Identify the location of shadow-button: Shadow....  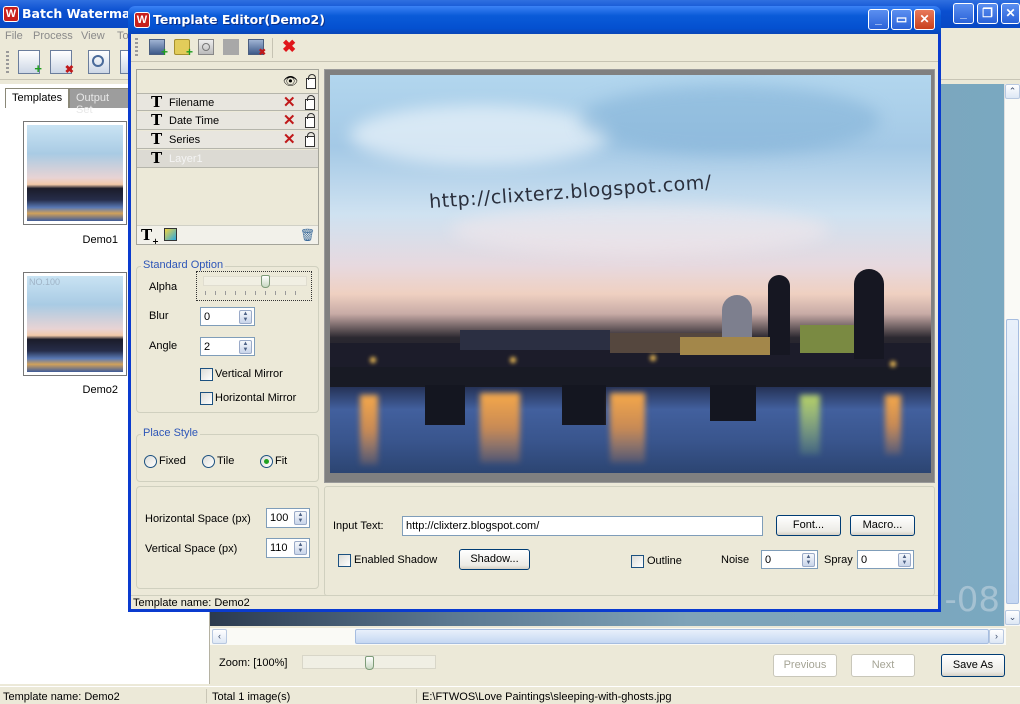
(494, 559).